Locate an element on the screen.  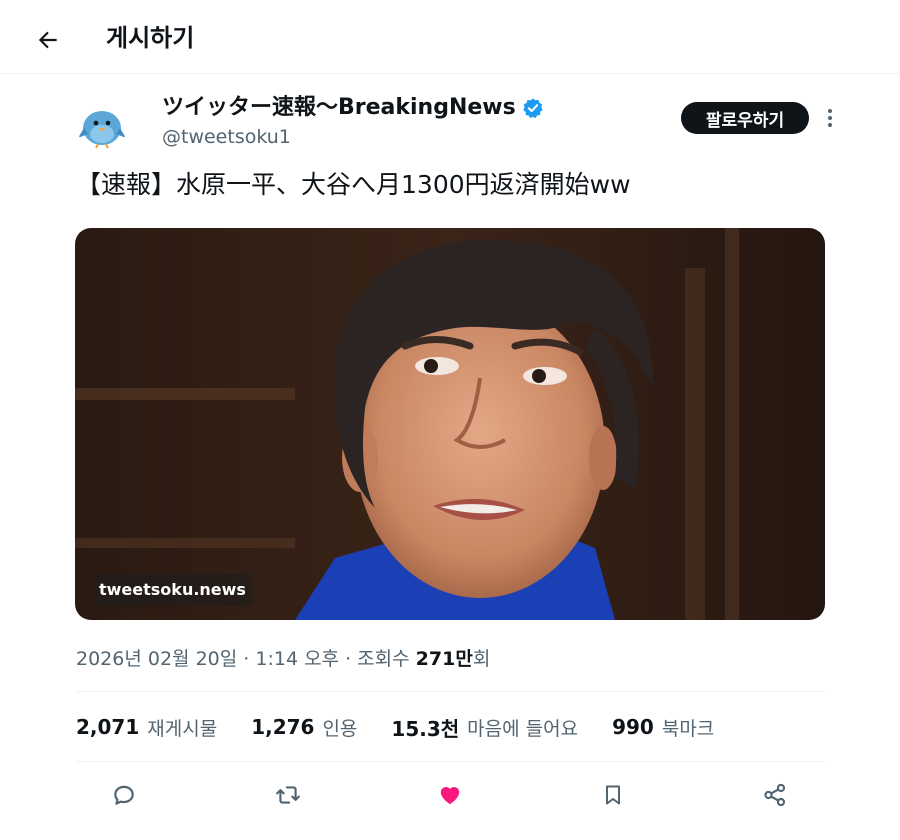
reply-icon is located at coordinates (124, 795).